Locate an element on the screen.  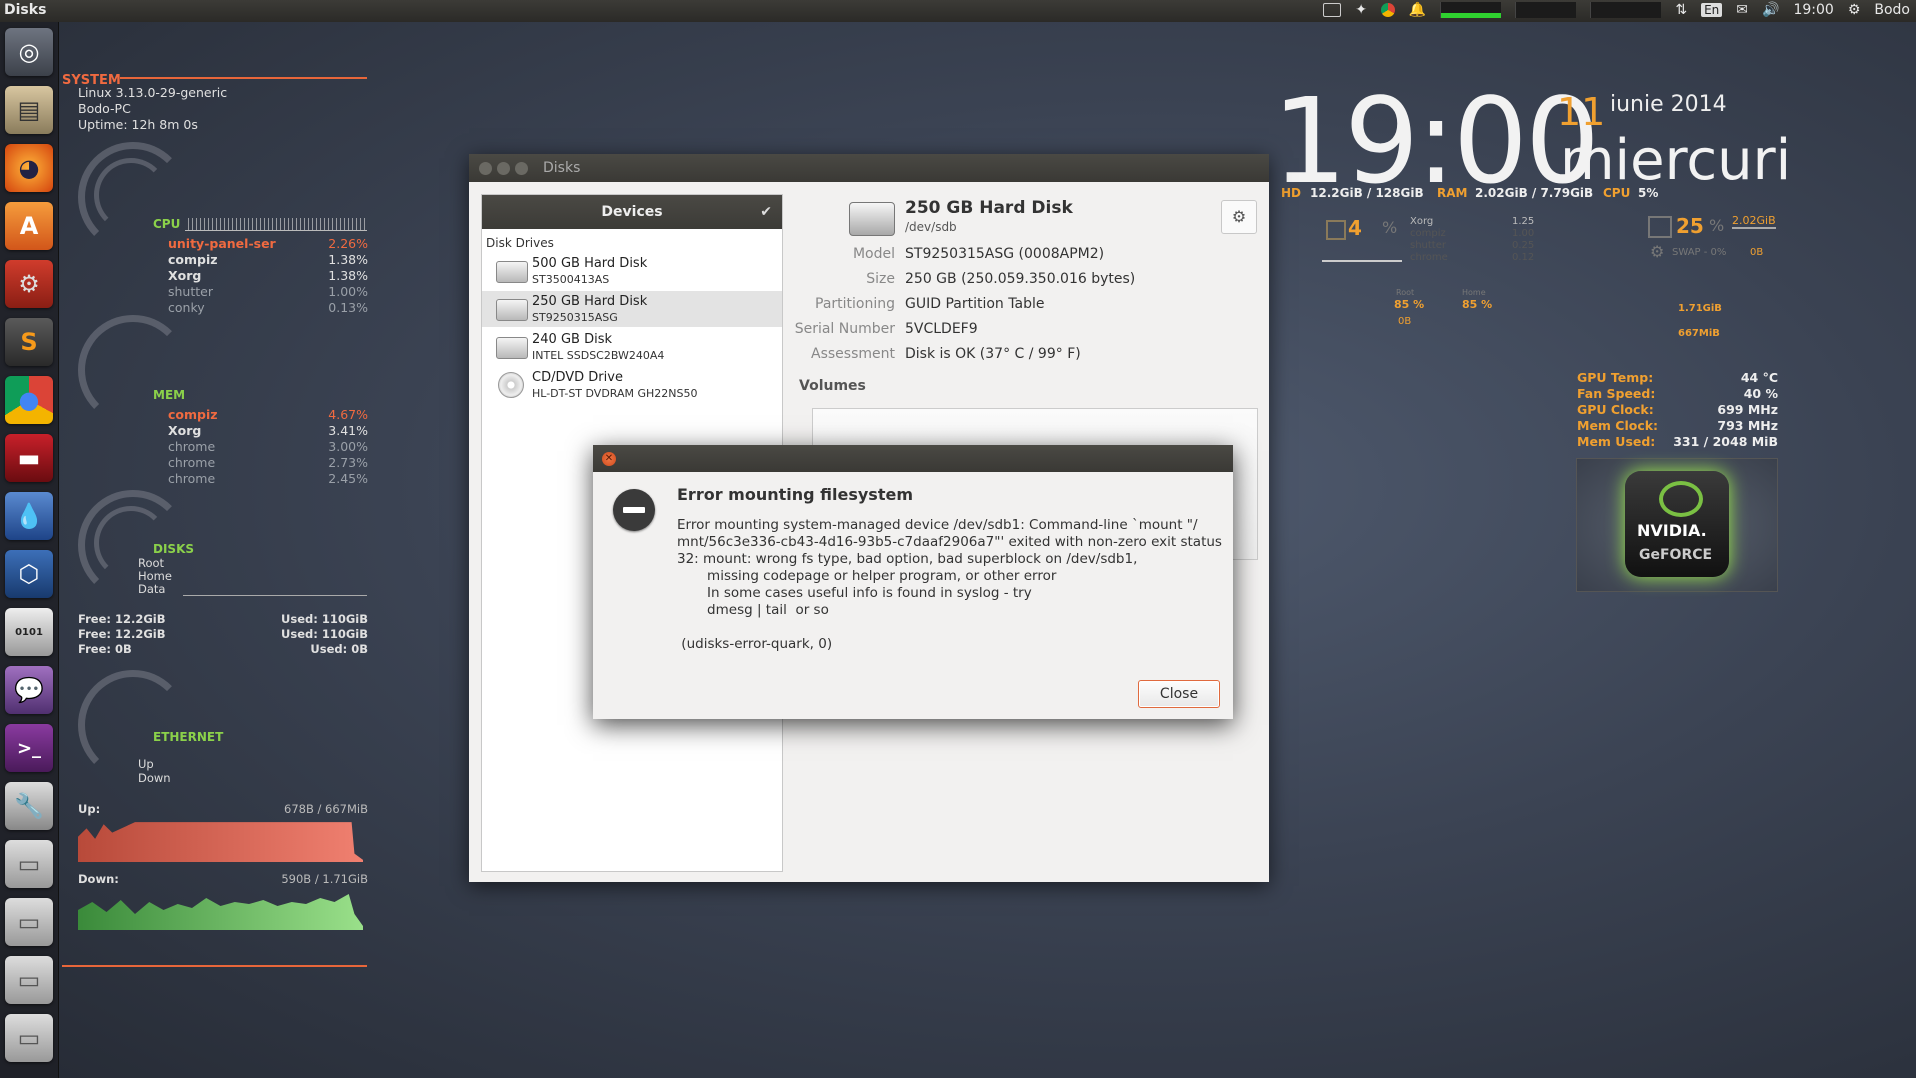
device-item: 240 GB Disk INTEL SSDSC2BW240A4 is located at coordinates (632, 347).